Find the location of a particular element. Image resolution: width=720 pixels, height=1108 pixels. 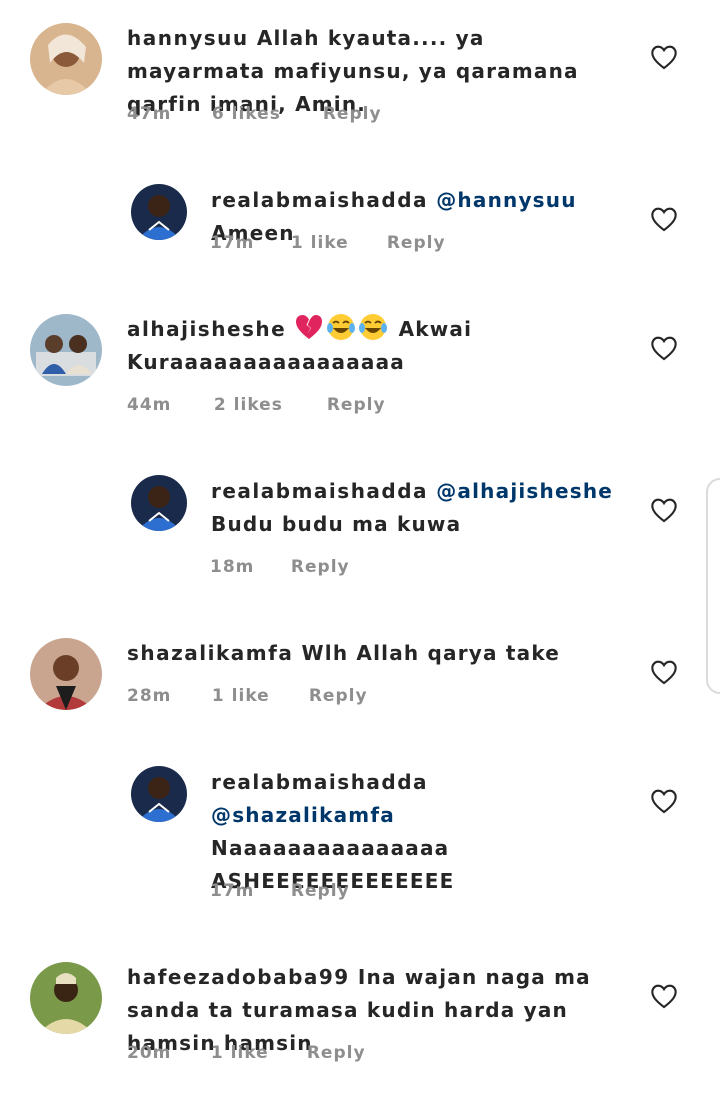

comment-username: hannysuu is located at coordinates (188, 38).